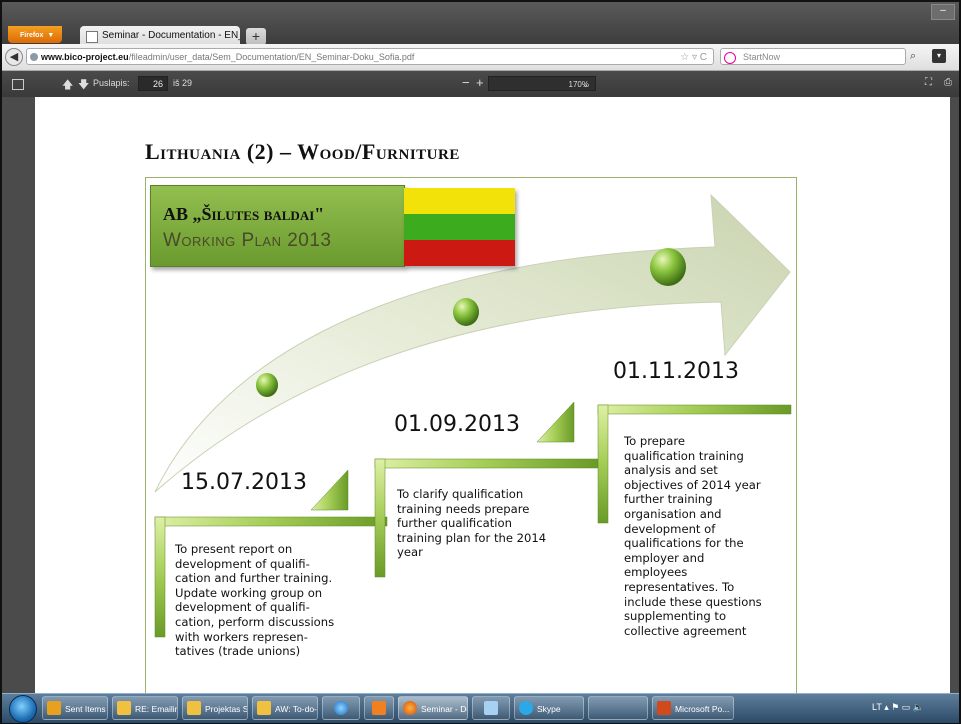  Describe the element at coordinates (410, 708) in the screenshot. I see `firefox-icon` at that location.